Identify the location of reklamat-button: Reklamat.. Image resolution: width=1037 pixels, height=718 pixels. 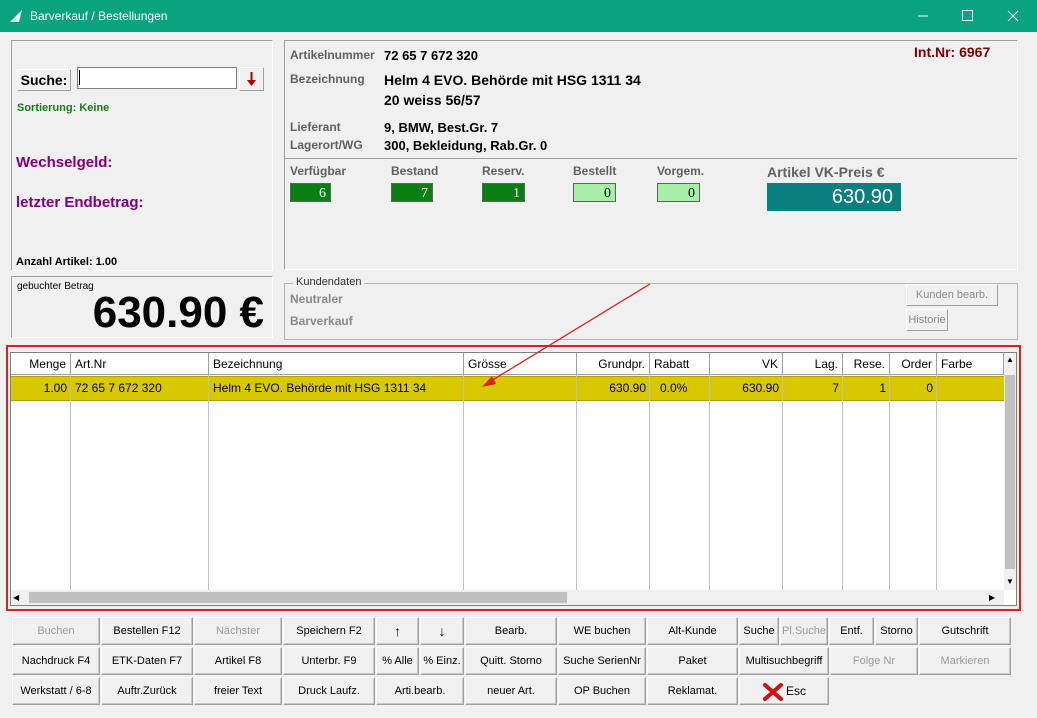
(692, 691).